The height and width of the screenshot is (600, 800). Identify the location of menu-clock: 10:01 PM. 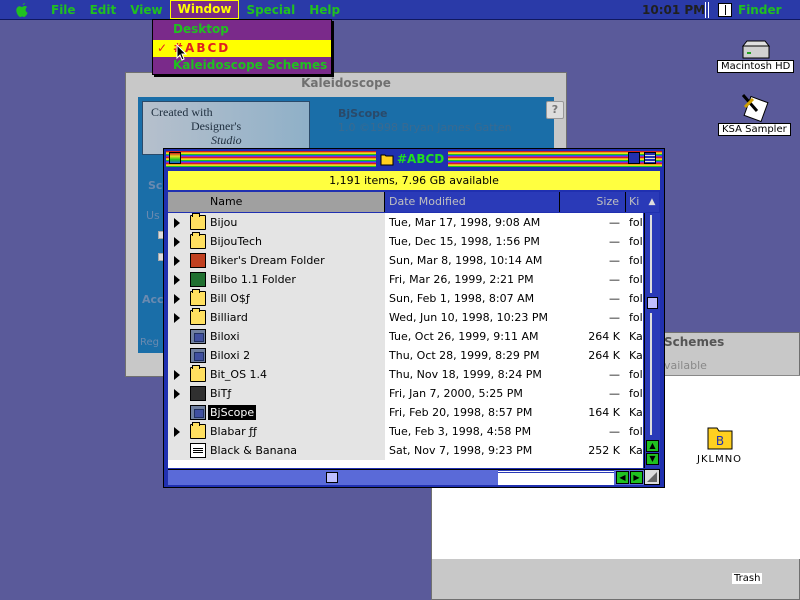
(673, 10).